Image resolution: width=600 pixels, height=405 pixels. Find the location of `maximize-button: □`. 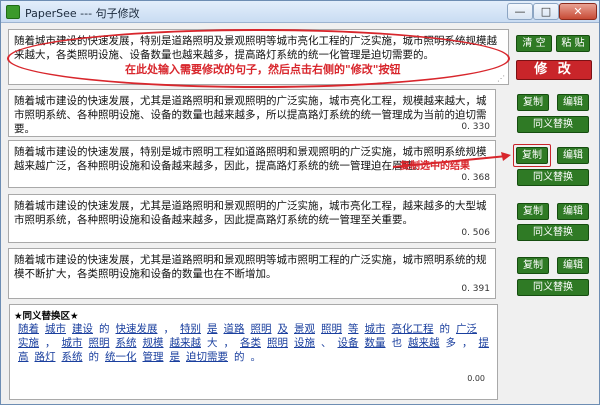

maximize-button: □ is located at coordinates (546, 11).